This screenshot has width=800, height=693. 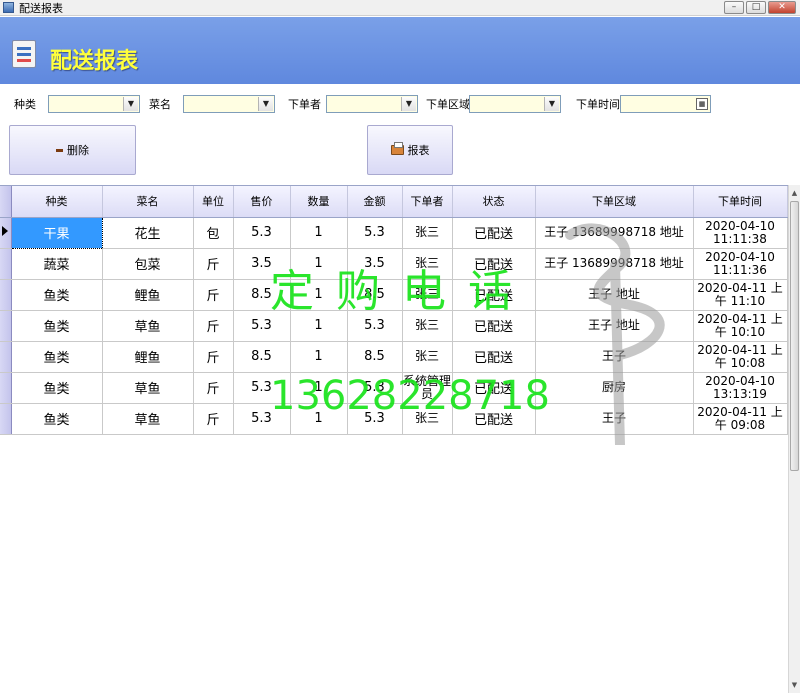 What do you see at coordinates (740, 202) in the screenshot?
I see `col-header-time: 下单时间` at bounding box center [740, 202].